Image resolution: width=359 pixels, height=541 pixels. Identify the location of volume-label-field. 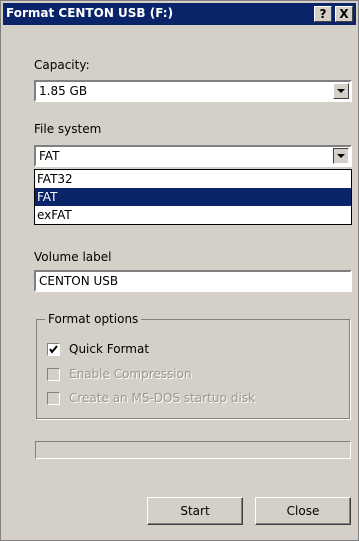
(193, 281).